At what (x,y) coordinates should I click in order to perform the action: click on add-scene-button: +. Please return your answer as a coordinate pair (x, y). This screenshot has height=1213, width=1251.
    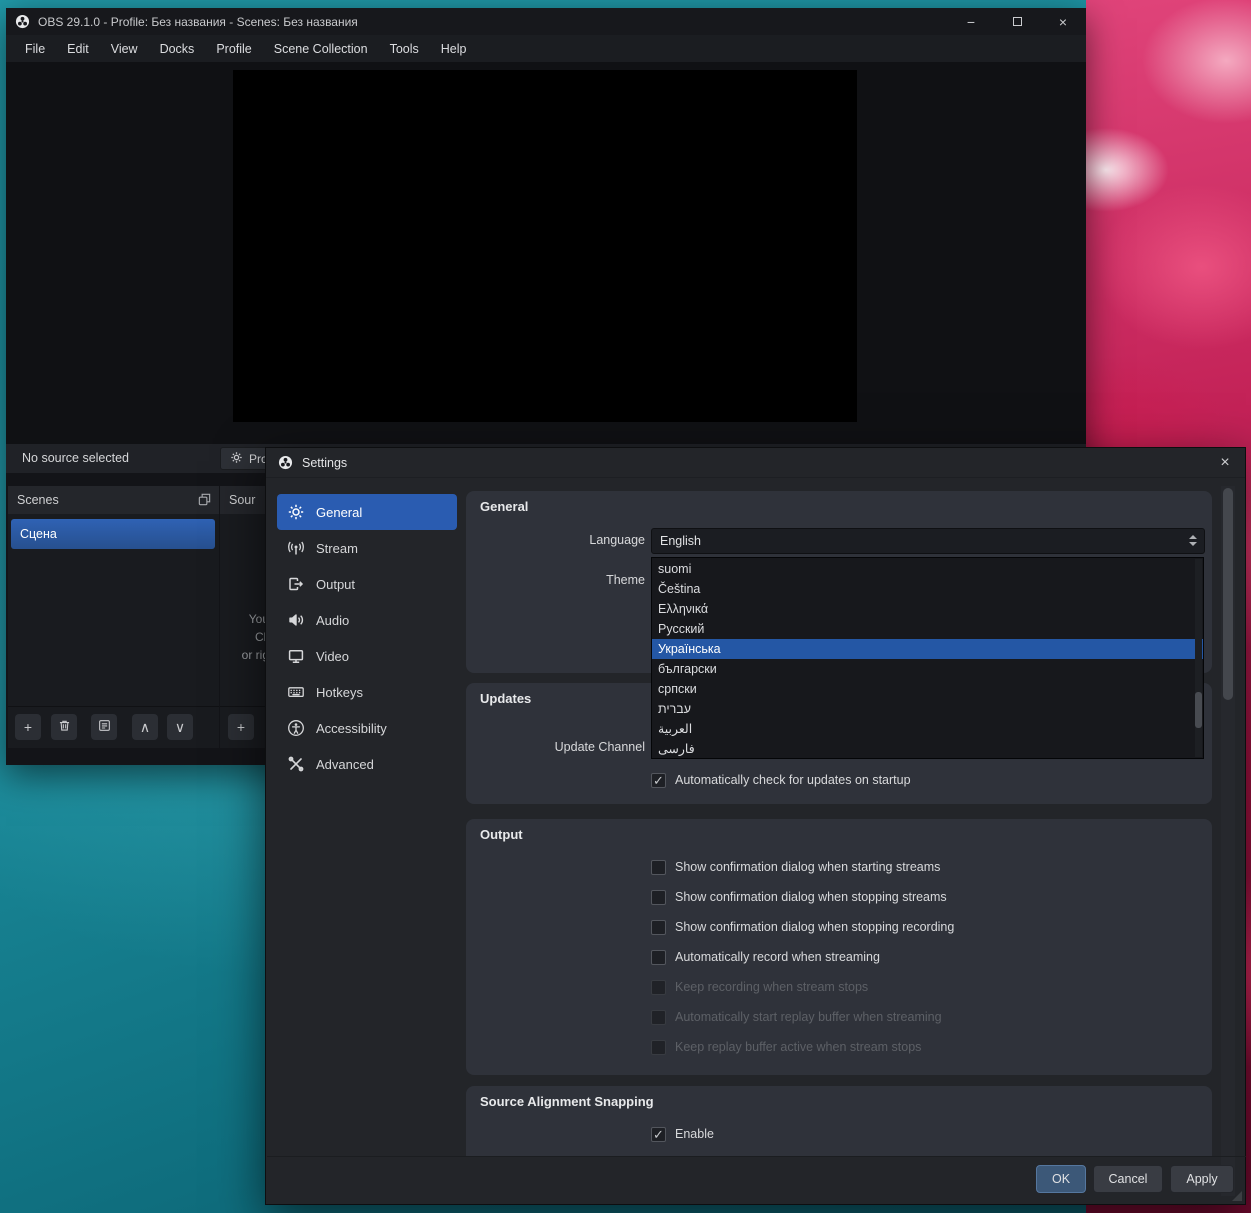
    Looking at the image, I should click on (28, 727).